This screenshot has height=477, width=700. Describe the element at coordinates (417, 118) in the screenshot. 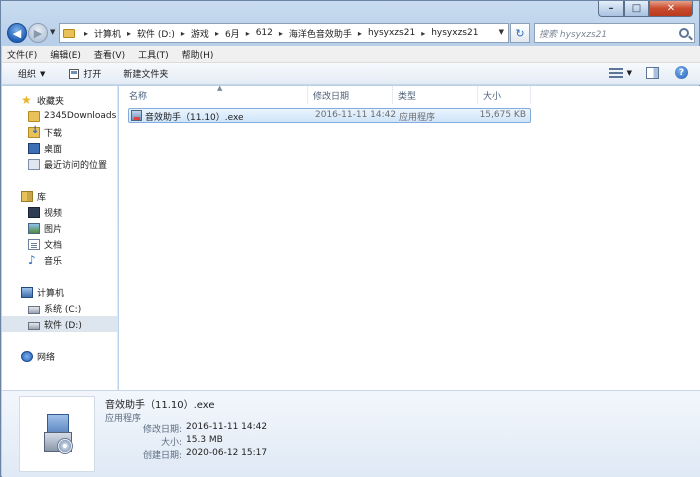

I see `file-type: 应用程序` at that location.